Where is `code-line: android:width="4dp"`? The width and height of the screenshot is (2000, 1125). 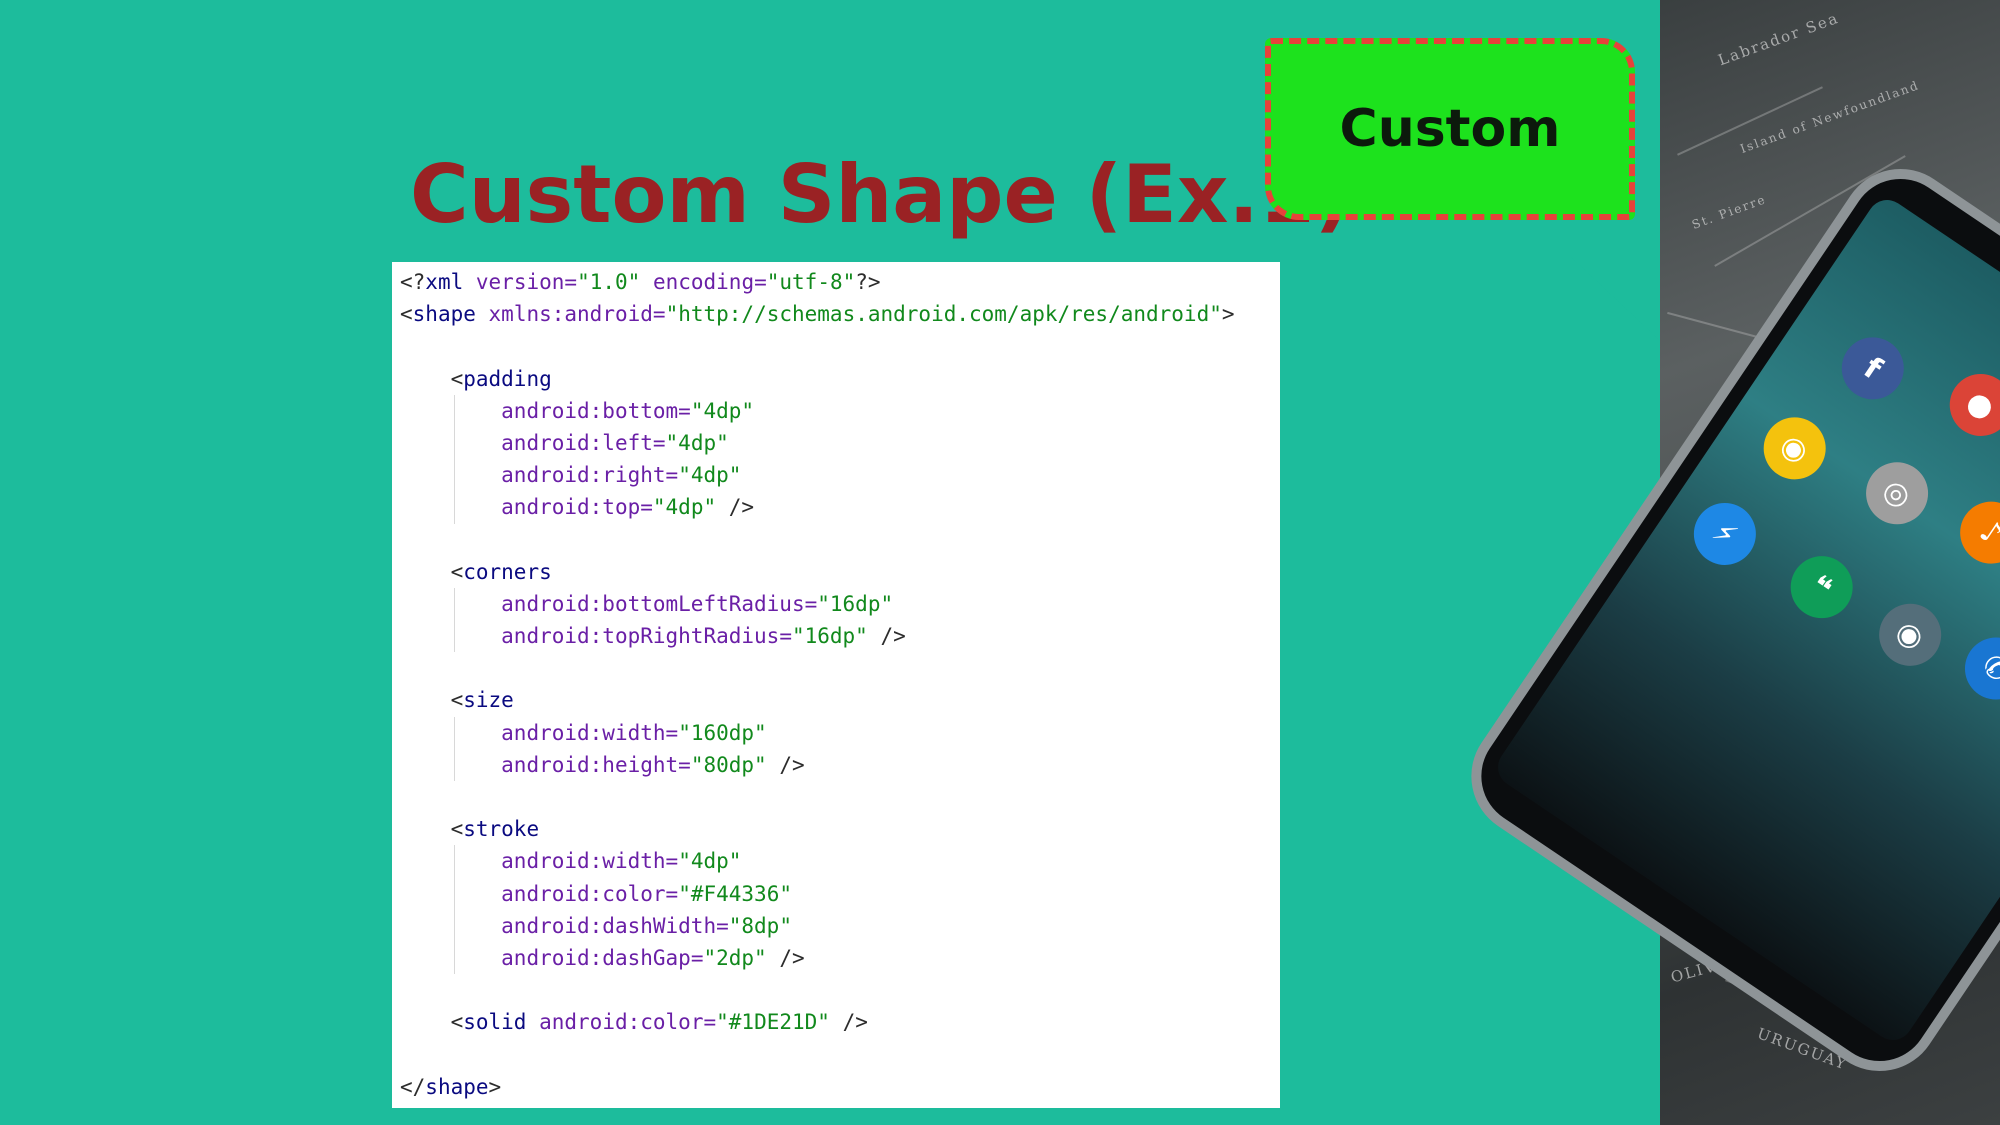 code-line: android:width="4dp" is located at coordinates (836, 861).